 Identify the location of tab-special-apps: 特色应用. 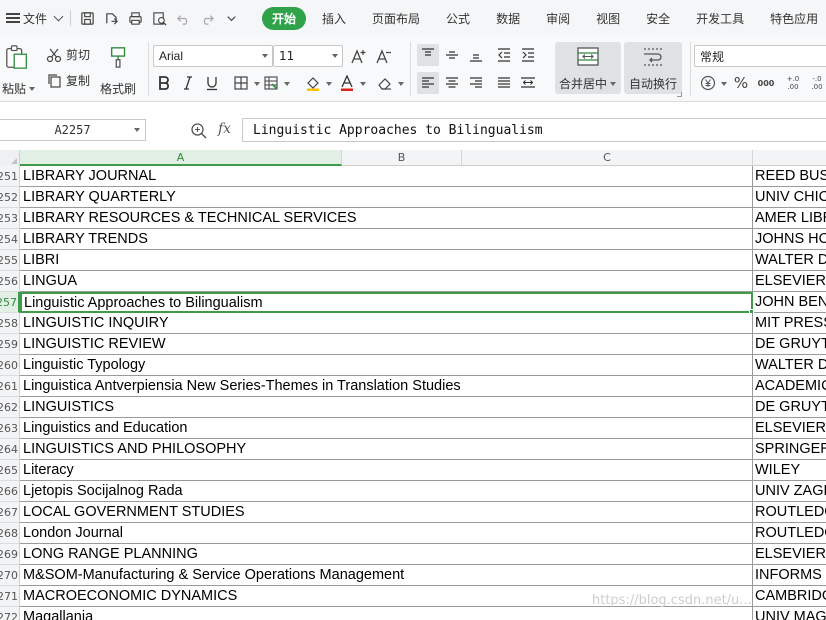
(793, 18).